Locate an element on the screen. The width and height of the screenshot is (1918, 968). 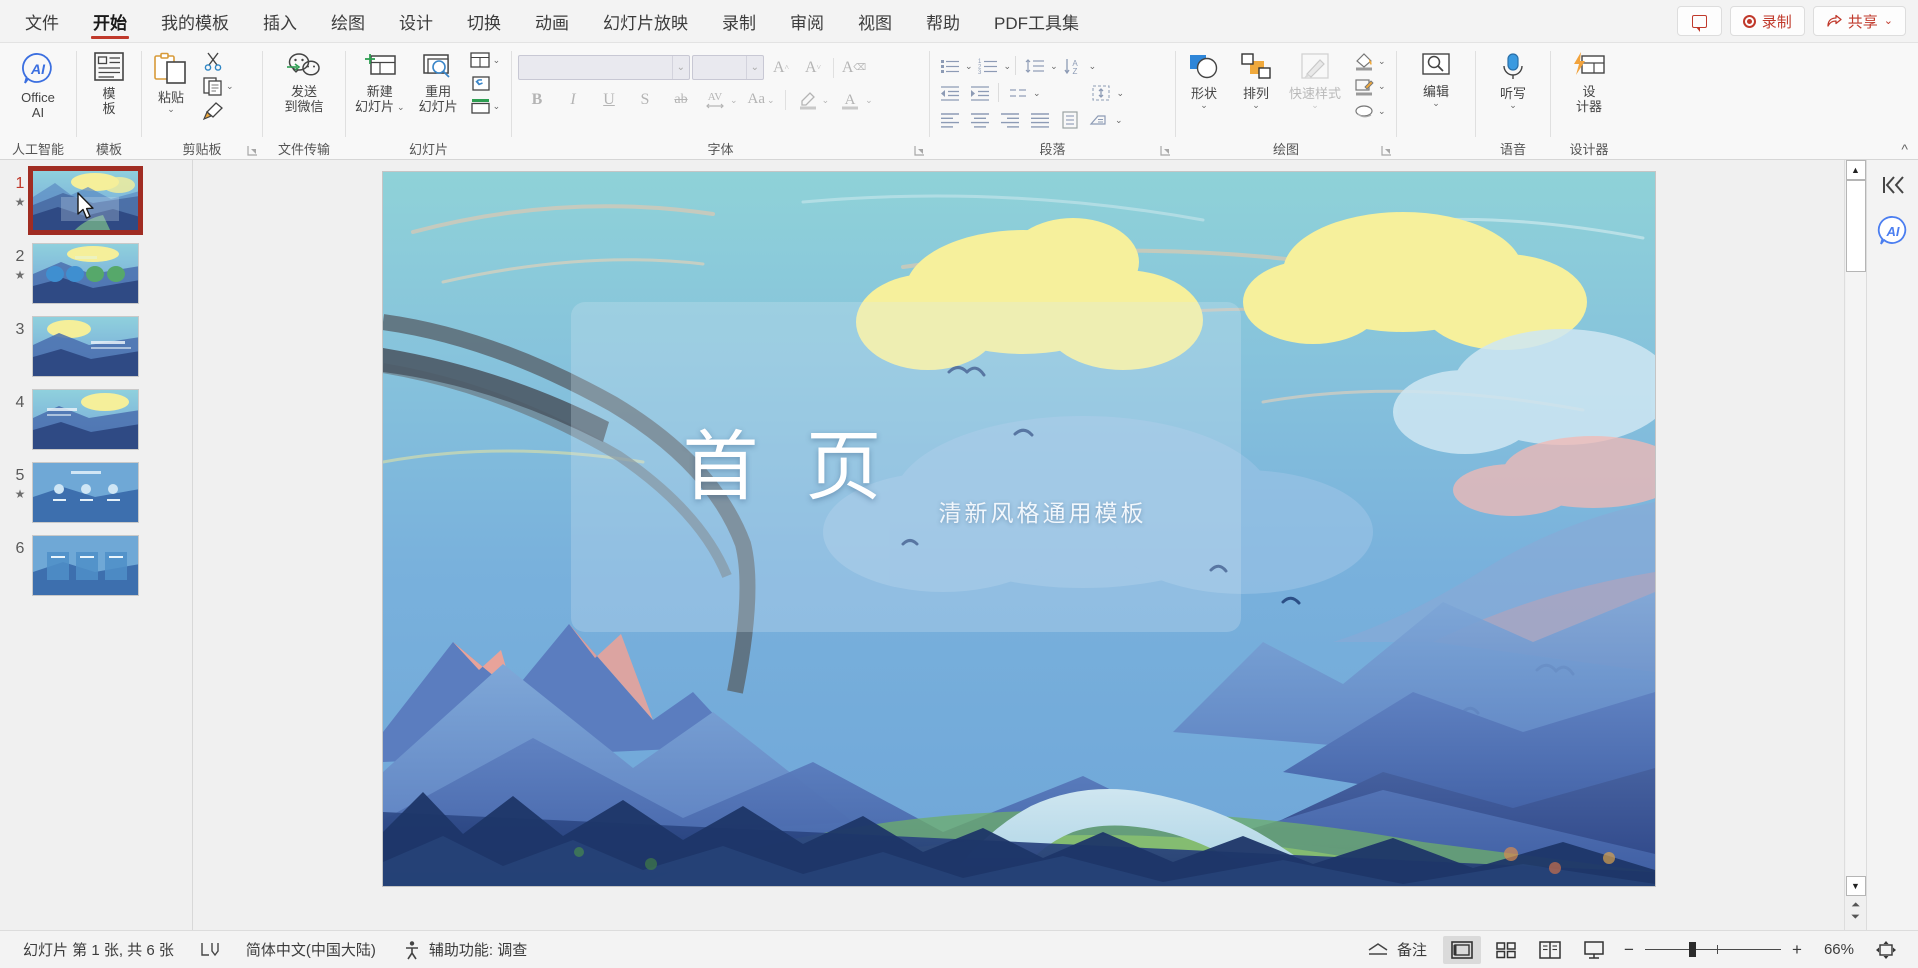
character-spacing-button: AV ⌄ is located at coordinates (721, 100).